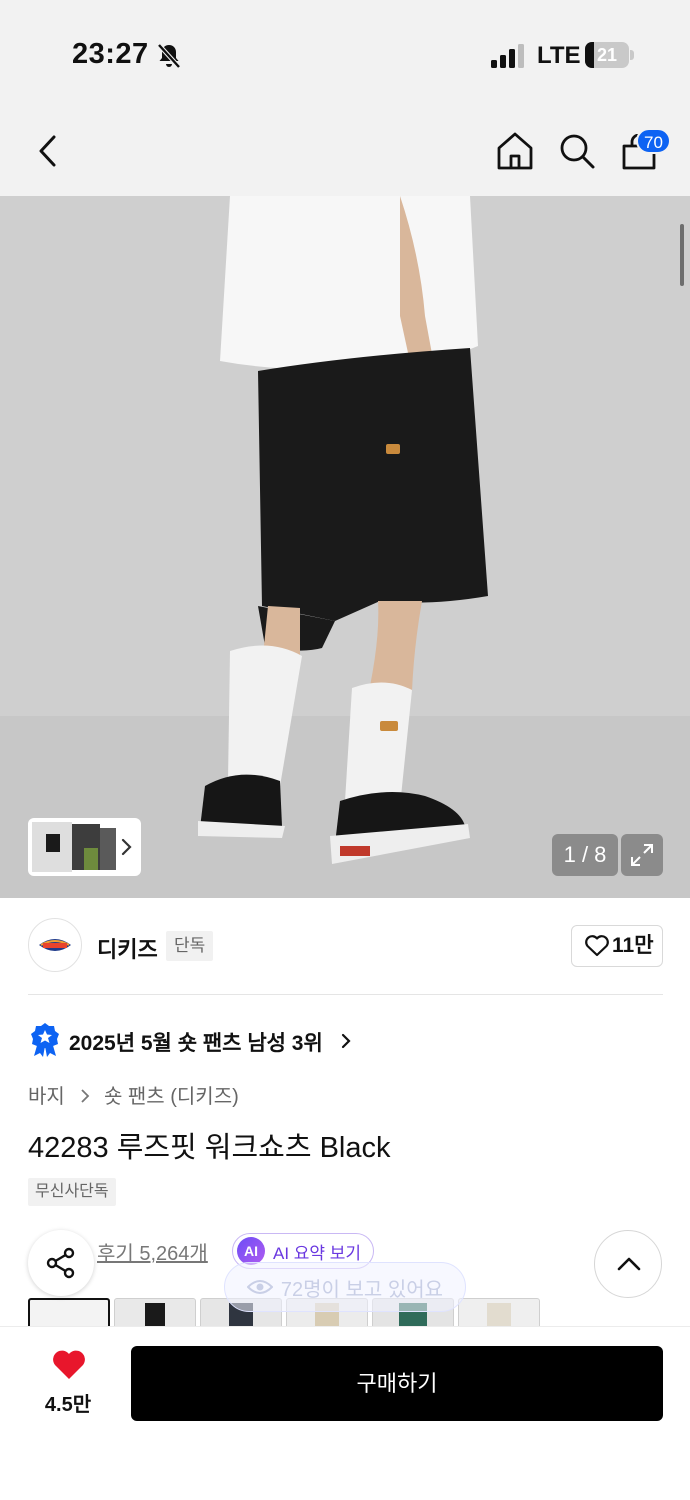 The height and width of the screenshot is (1500, 690). Describe the element at coordinates (190, 946) in the screenshot. I see `brand-exclusive-tag: 단독` at that location.